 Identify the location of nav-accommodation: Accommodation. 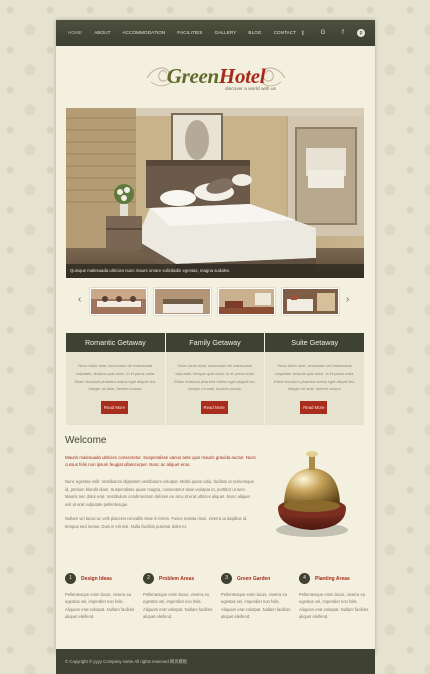
(144, 33).